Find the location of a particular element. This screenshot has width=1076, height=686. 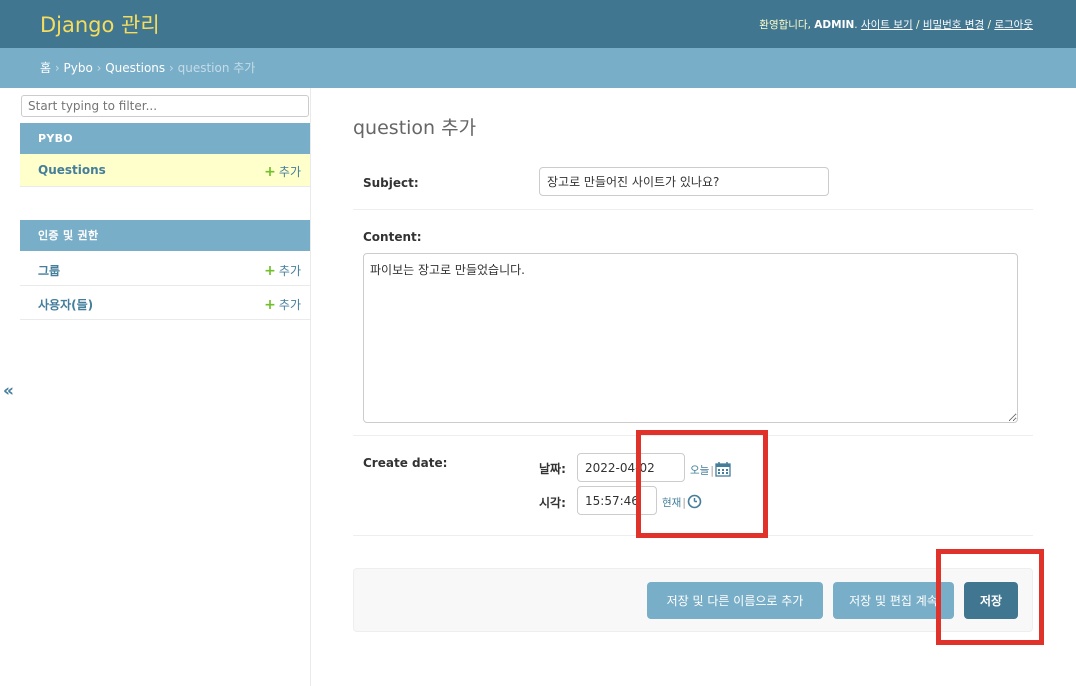

breadcrumb-app: Pybo is located at coordinates (77, 68).